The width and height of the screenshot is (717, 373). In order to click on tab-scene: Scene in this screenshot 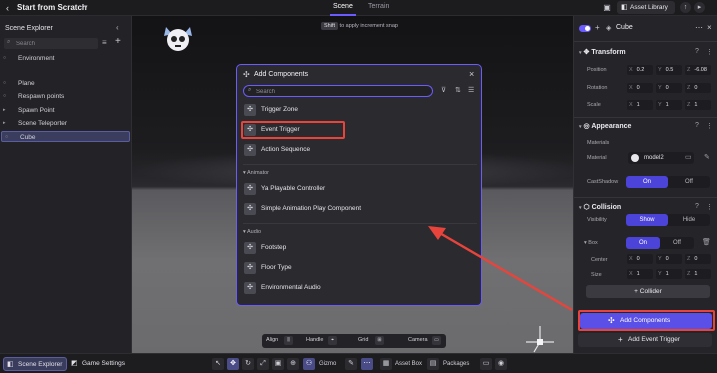, I will do `click(343, 6)`.